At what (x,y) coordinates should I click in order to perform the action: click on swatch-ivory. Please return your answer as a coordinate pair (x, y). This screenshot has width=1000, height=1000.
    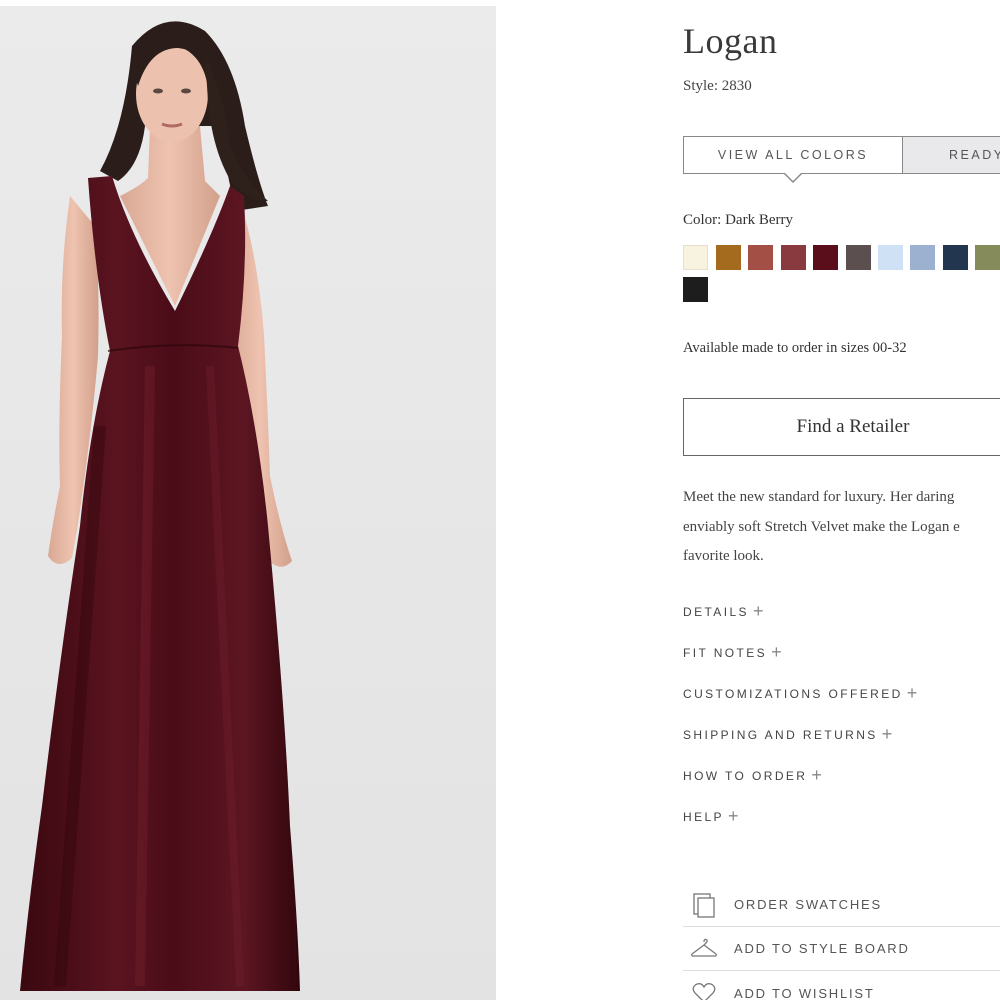
    Looking at the image, I should click on (695, 257).